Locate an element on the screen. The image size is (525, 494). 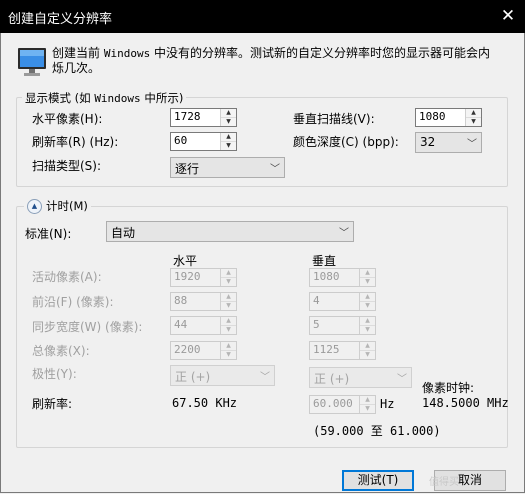
refresh-v-stepper: 60.000 ▲ ▼ is located at coordinates (342, 404).